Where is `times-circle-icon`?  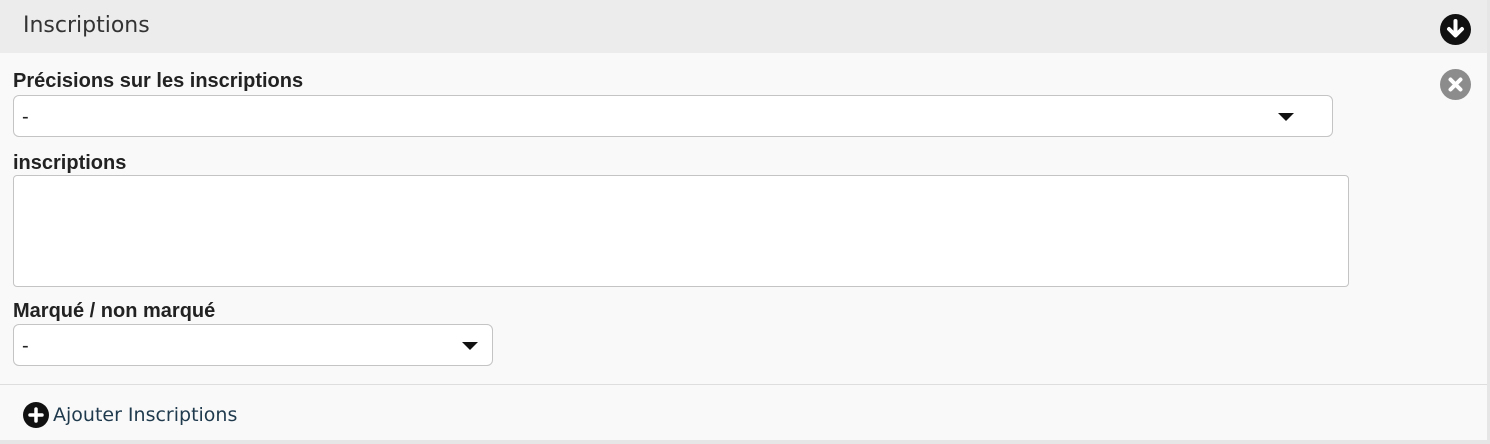
times-circle-icon is located at coordinates (1455, 84).